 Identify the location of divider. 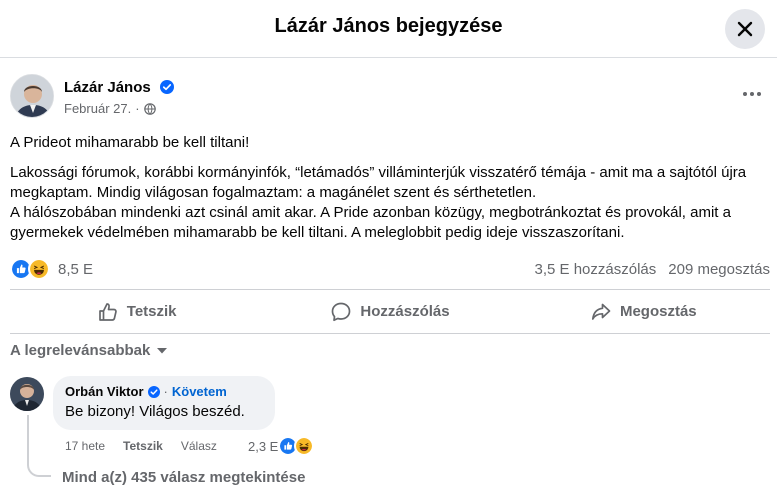
(390, 333).